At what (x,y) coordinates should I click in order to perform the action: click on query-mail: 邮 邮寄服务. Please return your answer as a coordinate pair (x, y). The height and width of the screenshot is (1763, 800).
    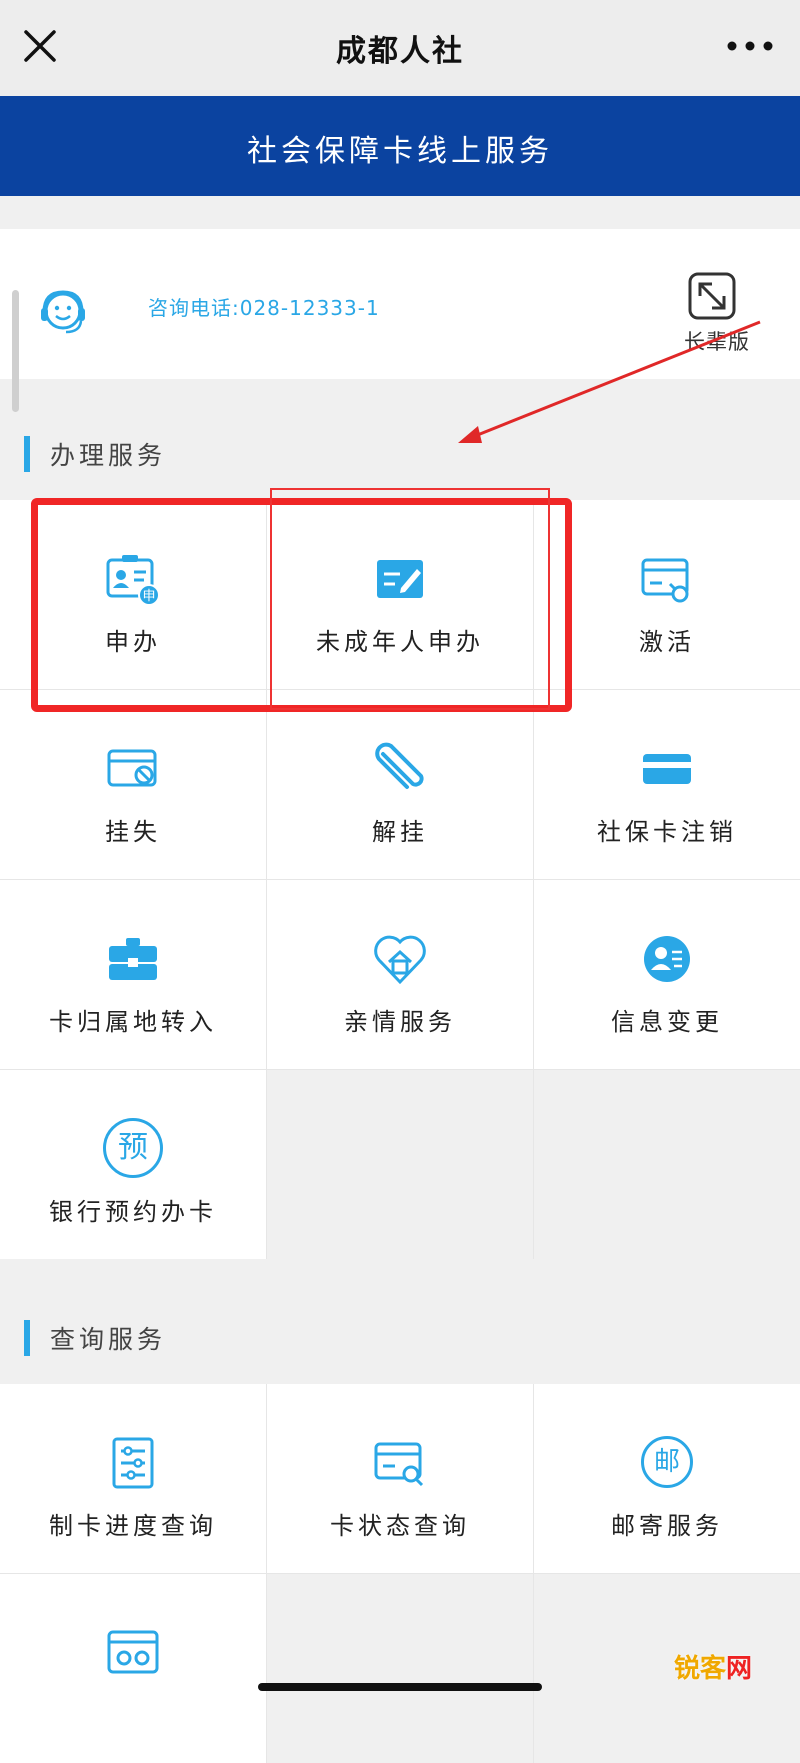
    Looking at the image, I should click on (667, 1478).